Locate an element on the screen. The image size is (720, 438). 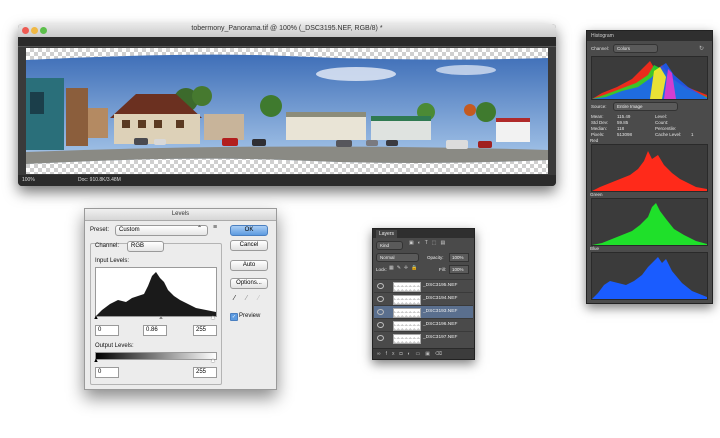
output-black-slider: ▲ is located at coordinates (96, 361).